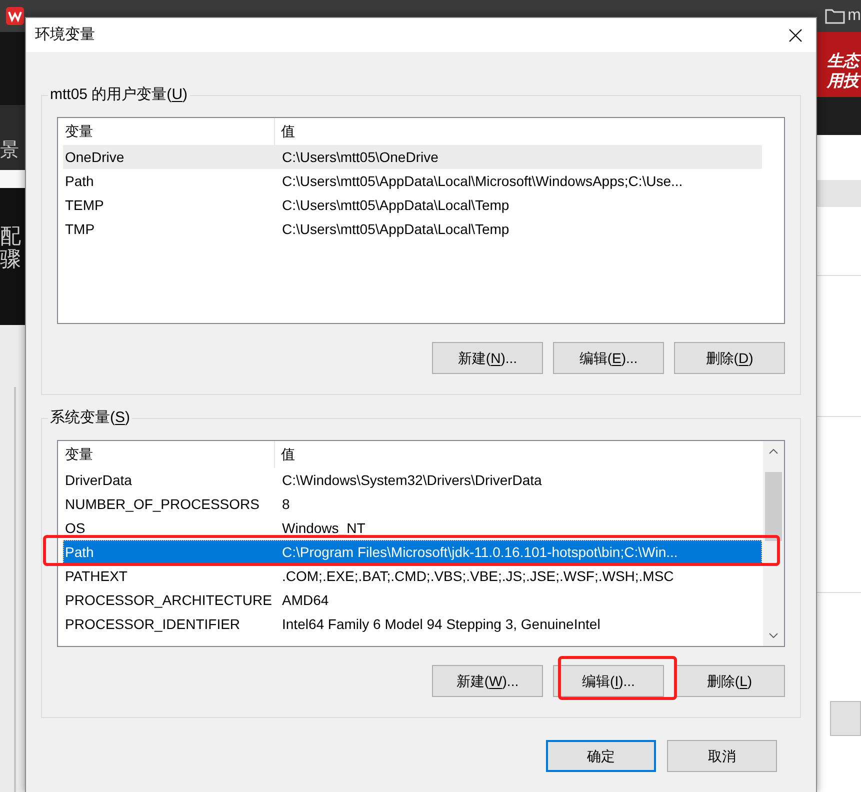  What do you see at coordinates (440, 624) in the screenshot?
I see `variable-value: Intel64 Family 6 Model 94 Stepping 3, GenuineIntel` at bounding box center [440, 624].